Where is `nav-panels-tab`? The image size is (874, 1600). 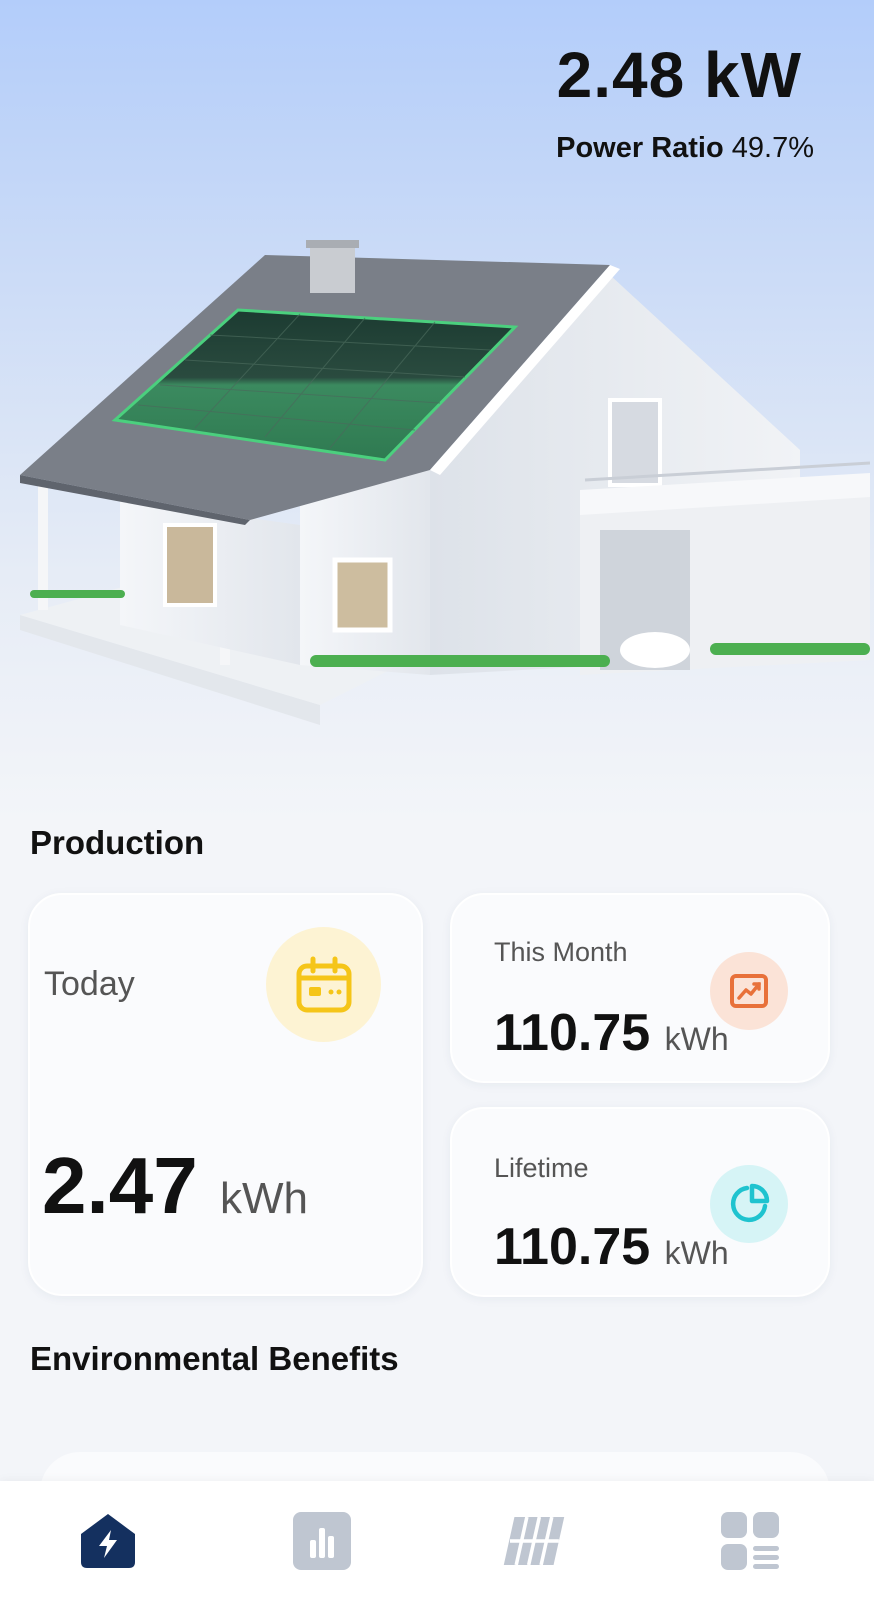 nav-panels-tab is located at coordinates (534, 1541).